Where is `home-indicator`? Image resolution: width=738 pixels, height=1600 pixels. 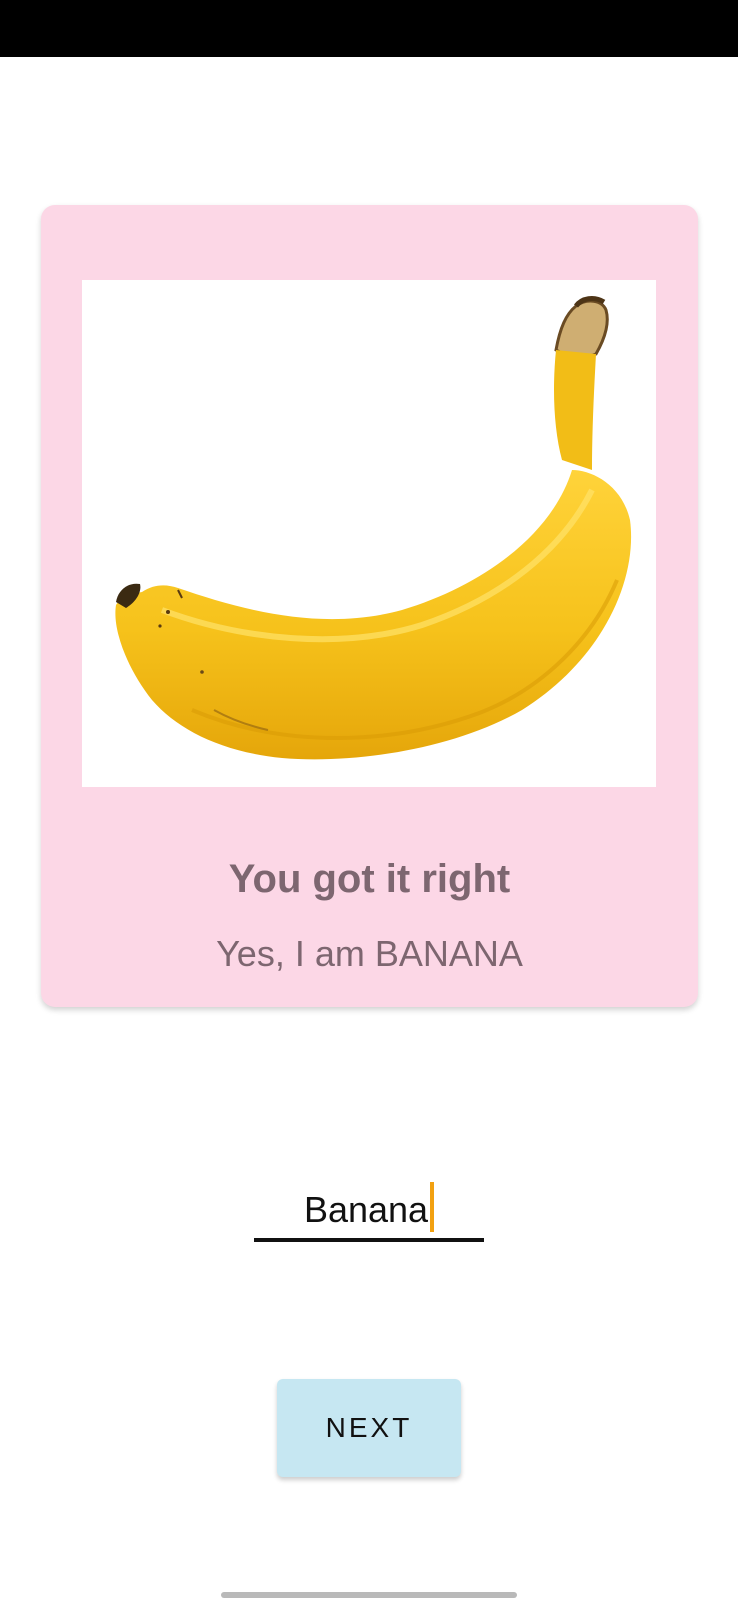 home-indicator is located at coordinates (369, 1595).